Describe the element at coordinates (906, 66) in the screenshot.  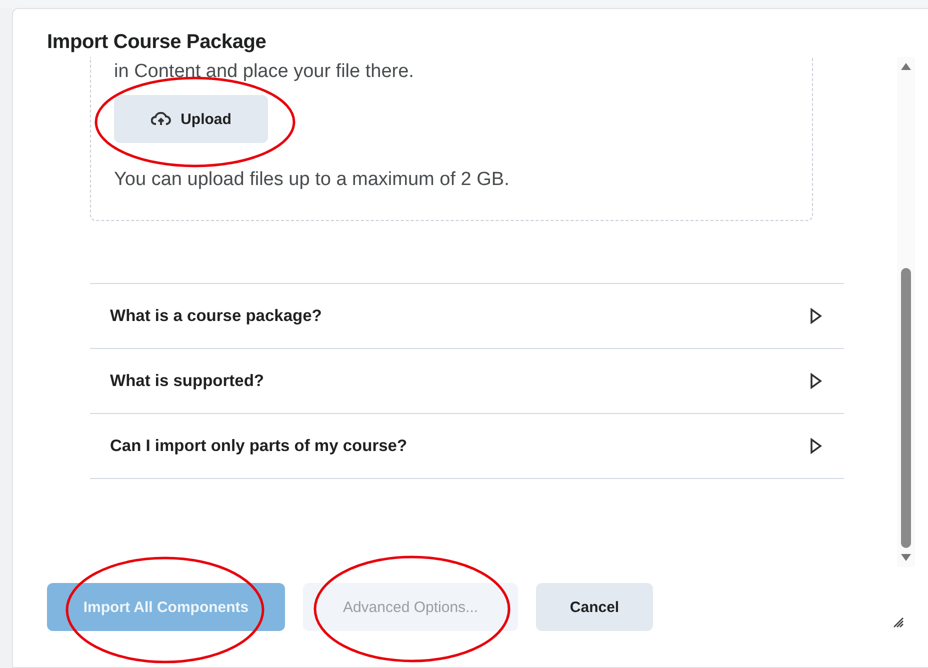
I see `scroll-up-icon` at that location.